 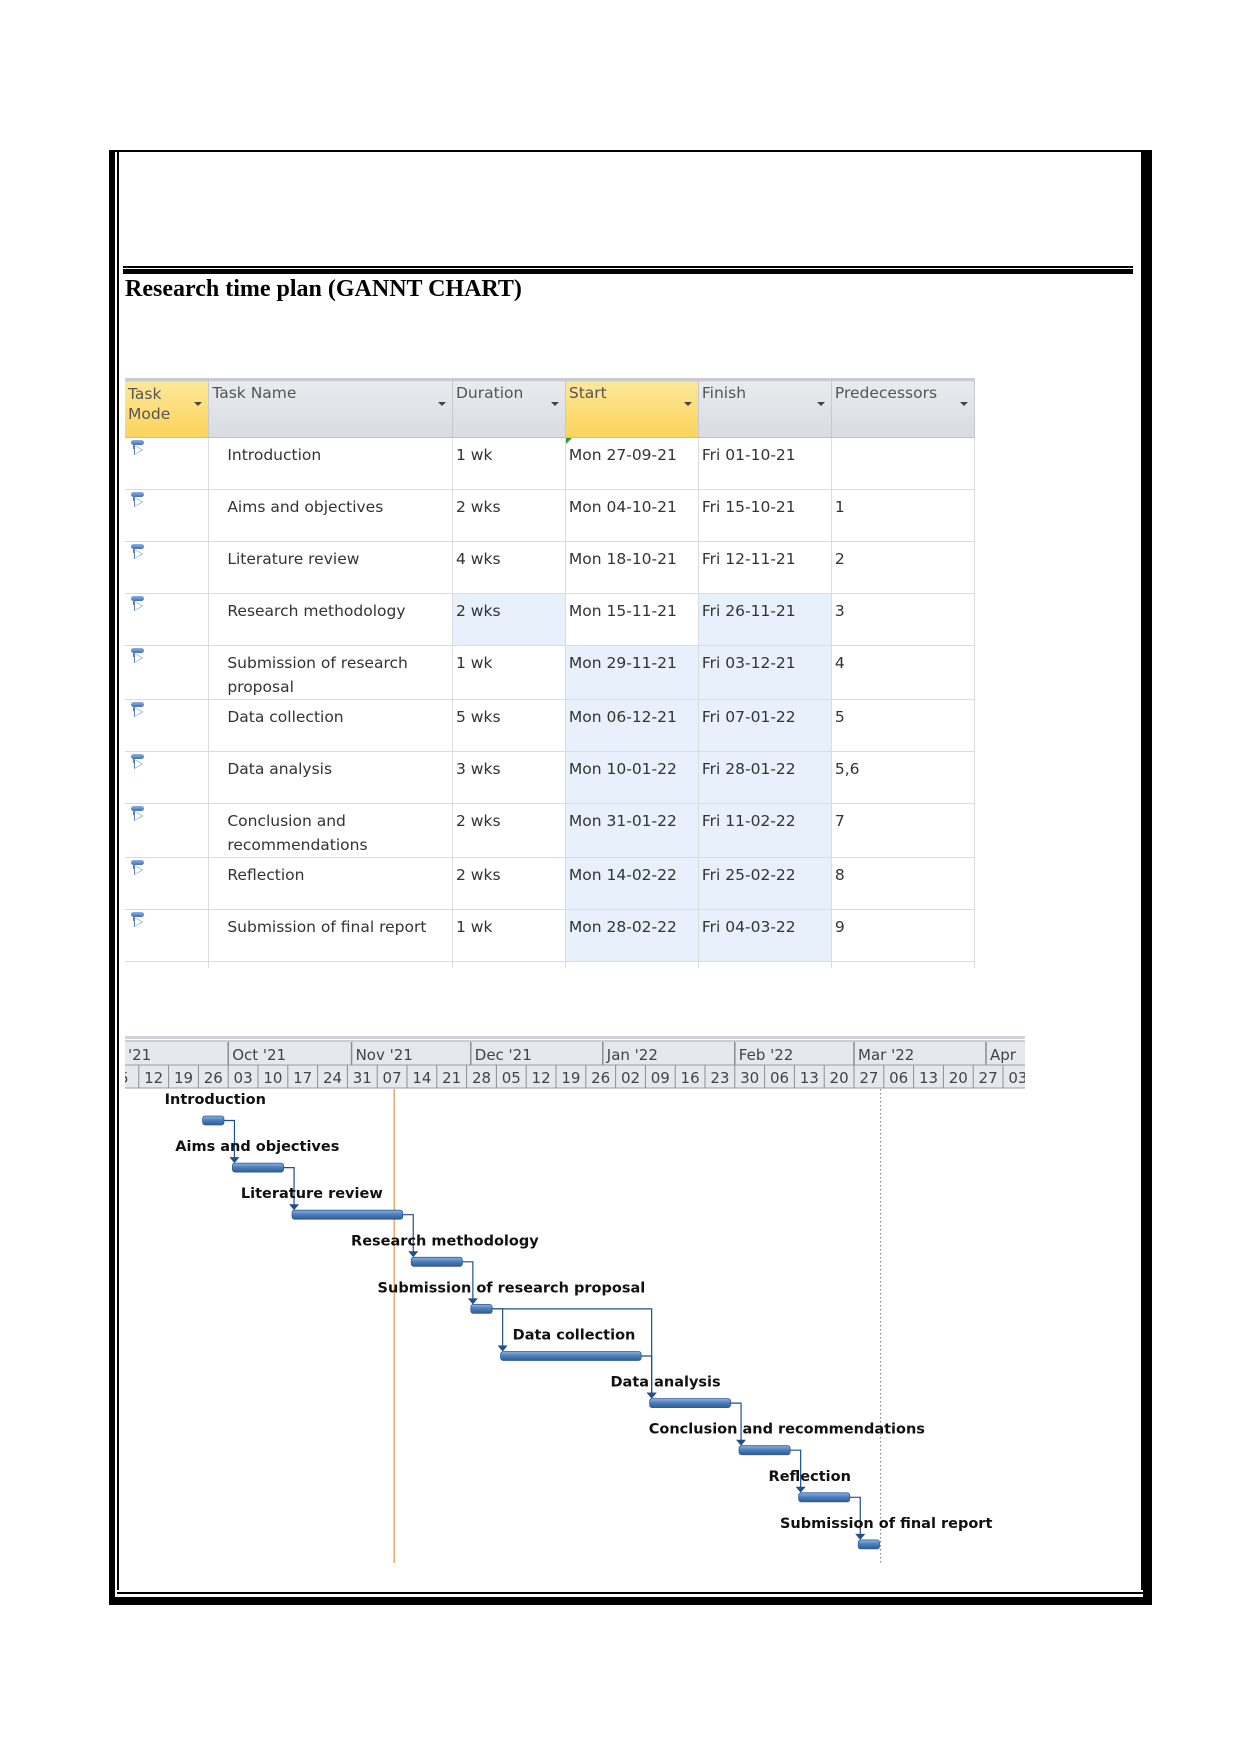 I want to click on cell-task-name: Data analysis, so click(x=330, y=777).